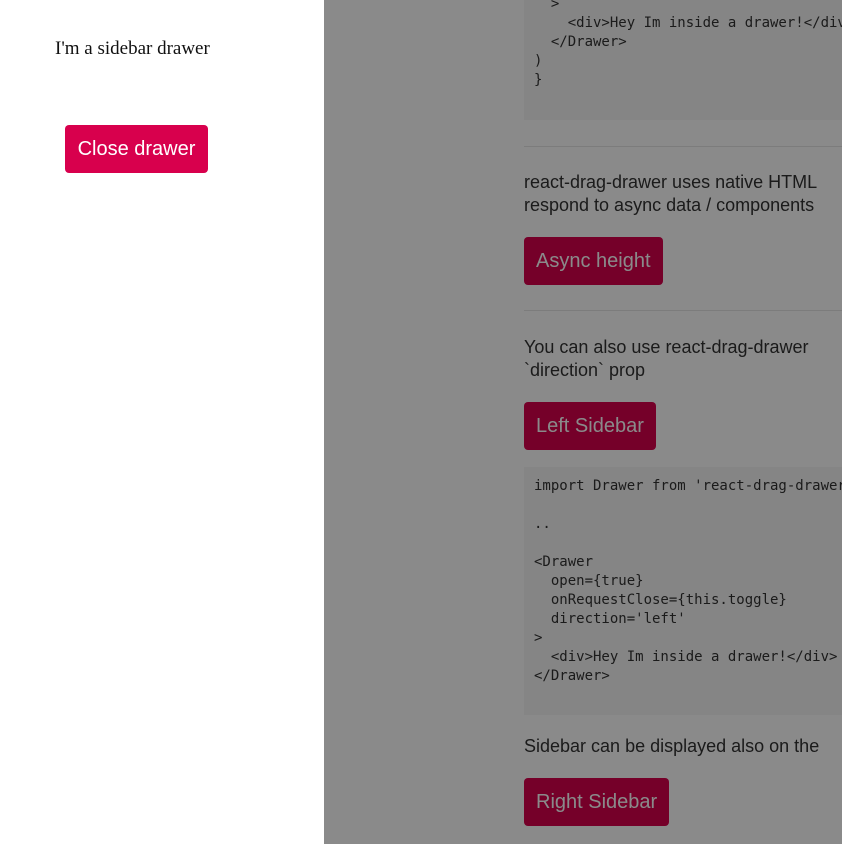  I want to click on drawer-text: I'm a sidebar drawer, so click(132, 48).